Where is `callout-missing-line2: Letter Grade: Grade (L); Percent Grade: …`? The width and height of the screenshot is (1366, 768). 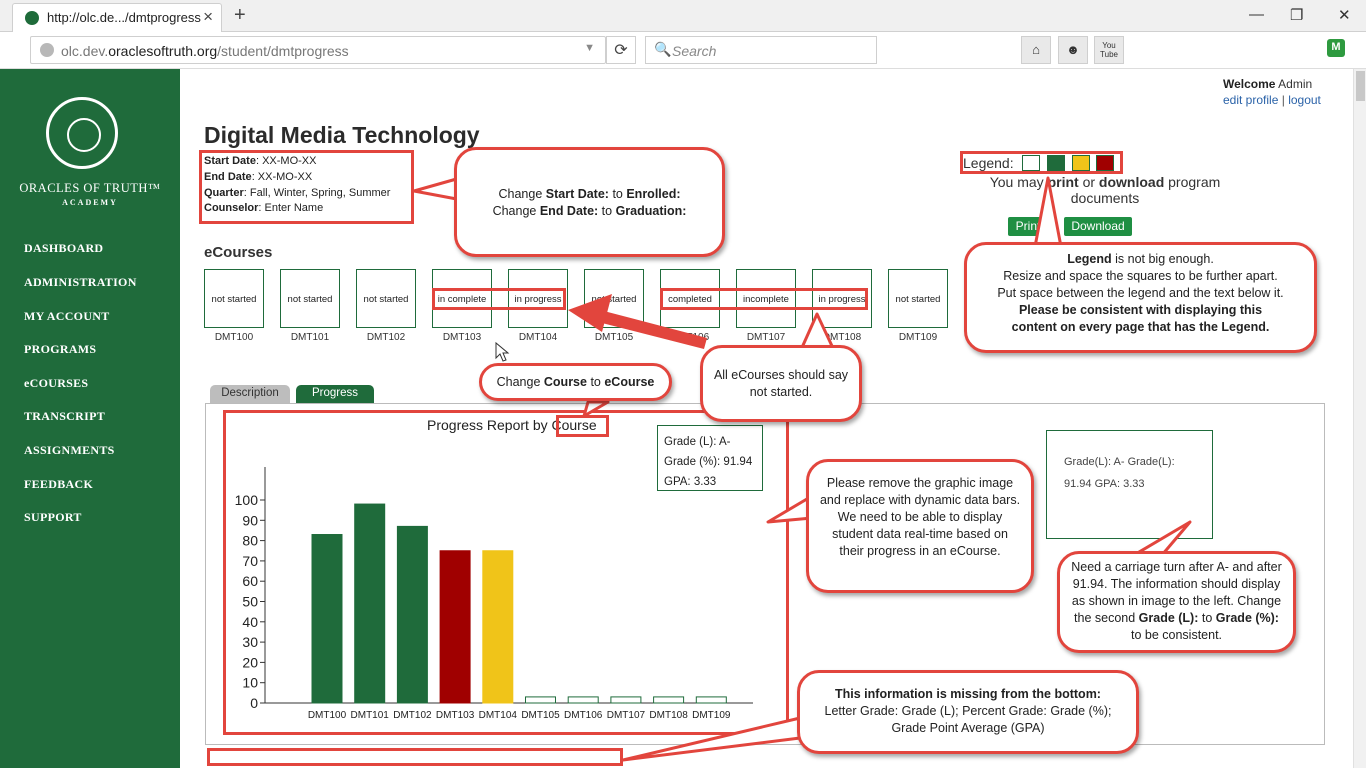
callout-missing-line2: Letter Grade: Grade (L); Percent Grade: … is located at coordinates (968, 711).